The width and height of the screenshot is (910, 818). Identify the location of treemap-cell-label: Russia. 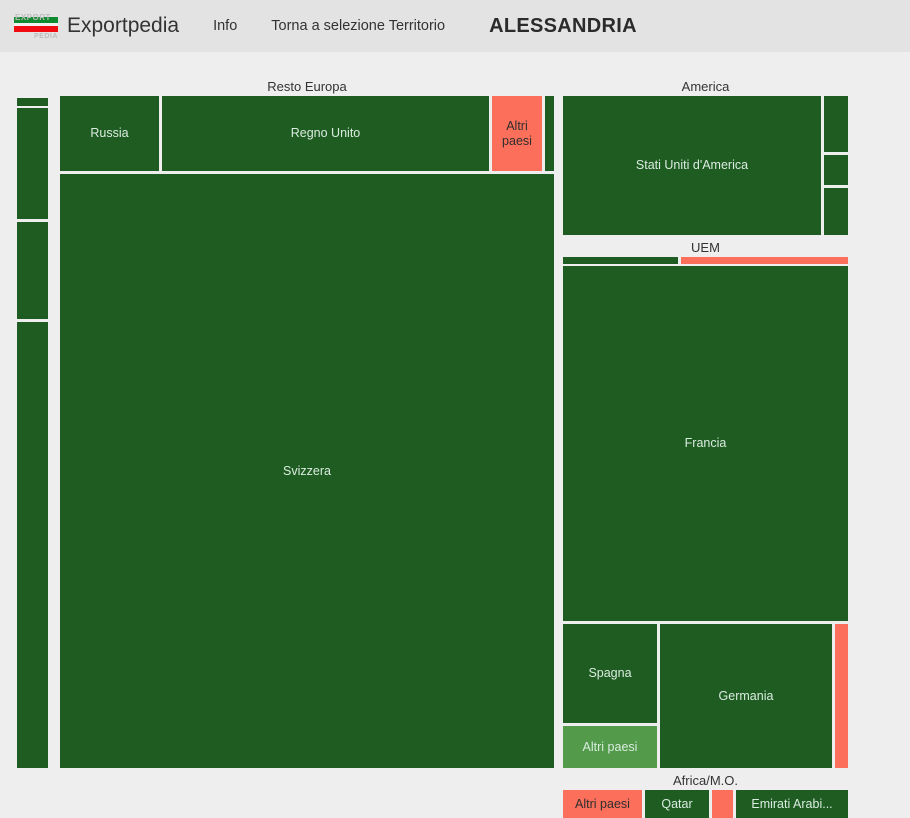
(109, 133).